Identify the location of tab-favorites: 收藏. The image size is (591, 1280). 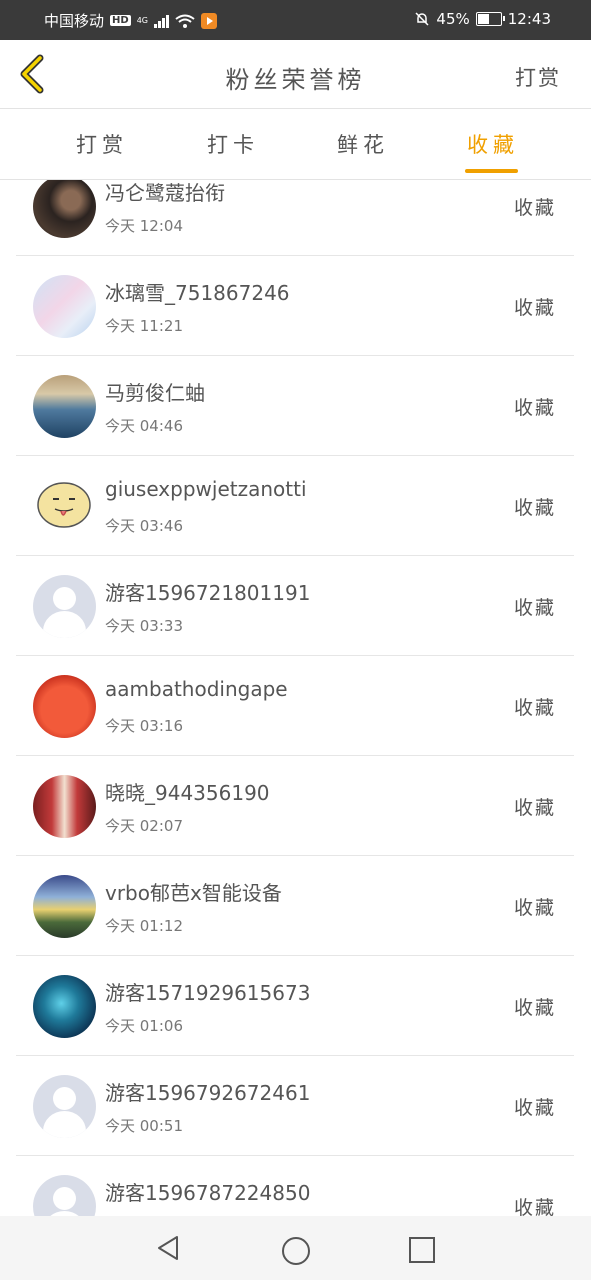
(493, 144).